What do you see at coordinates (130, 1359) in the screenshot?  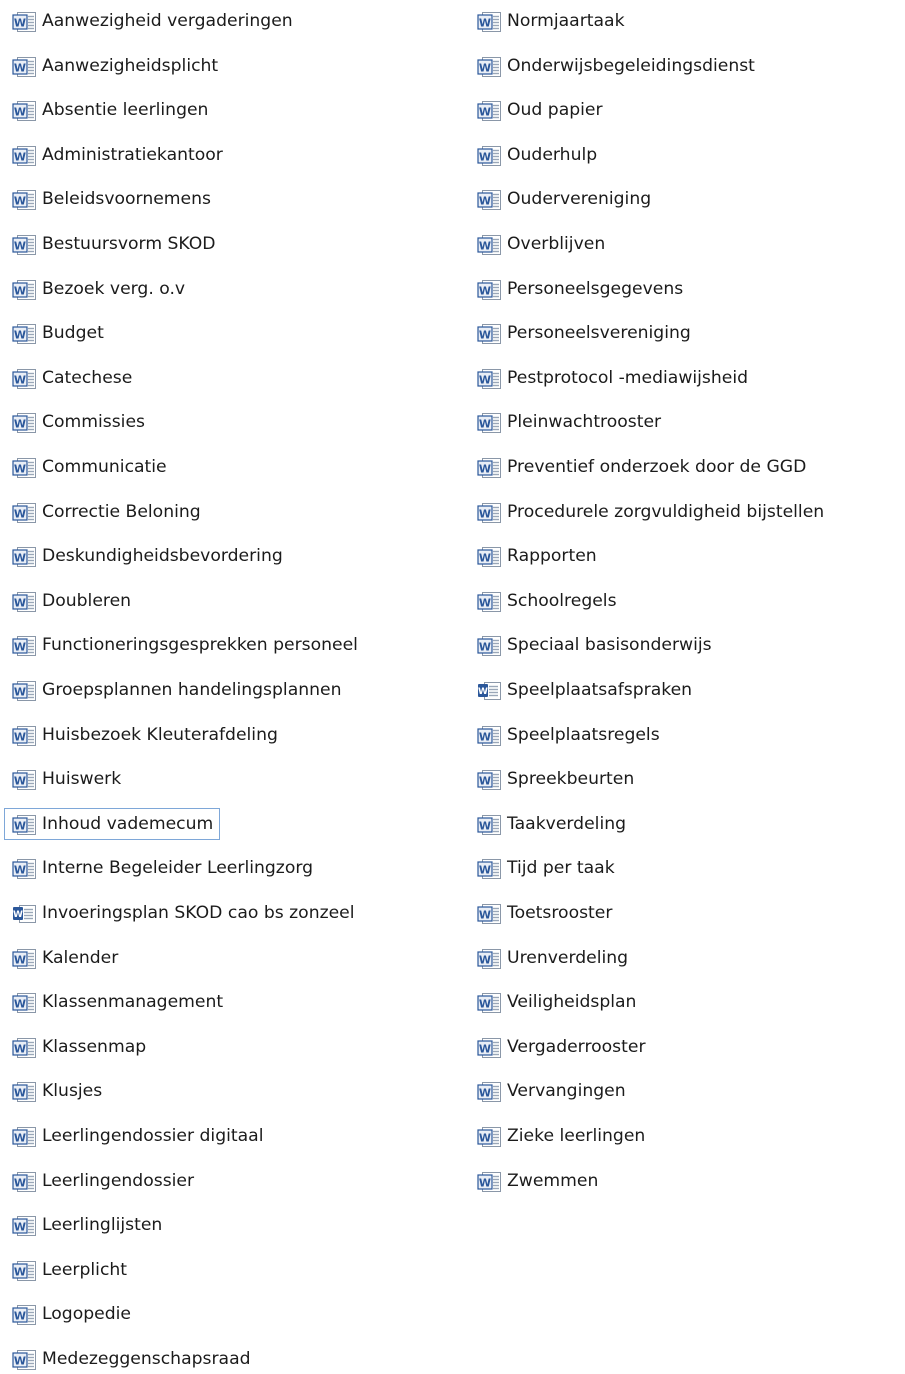 I see `file-item-medezeggenschapsraad: W Medezeggenschapsraad` at bounding box center [130, 1359].